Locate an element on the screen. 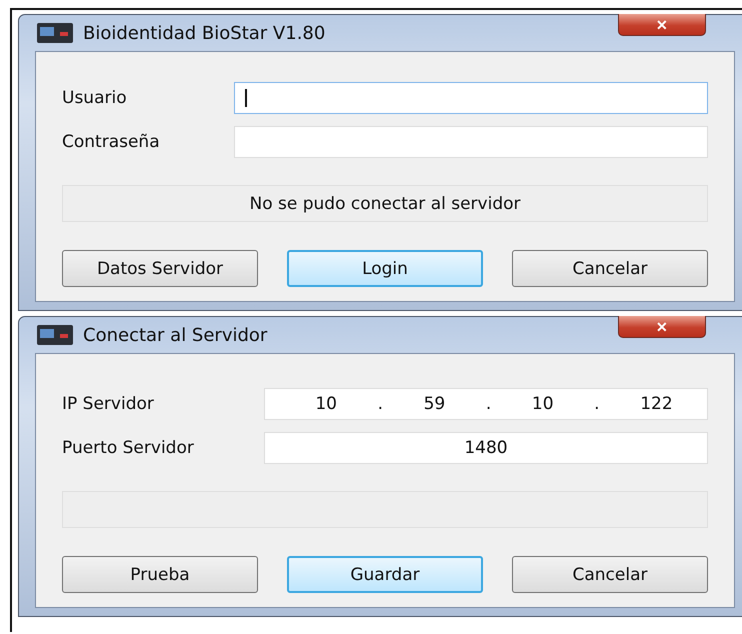  field-label: Puerto Servidor is located at coordinates (128, 448).